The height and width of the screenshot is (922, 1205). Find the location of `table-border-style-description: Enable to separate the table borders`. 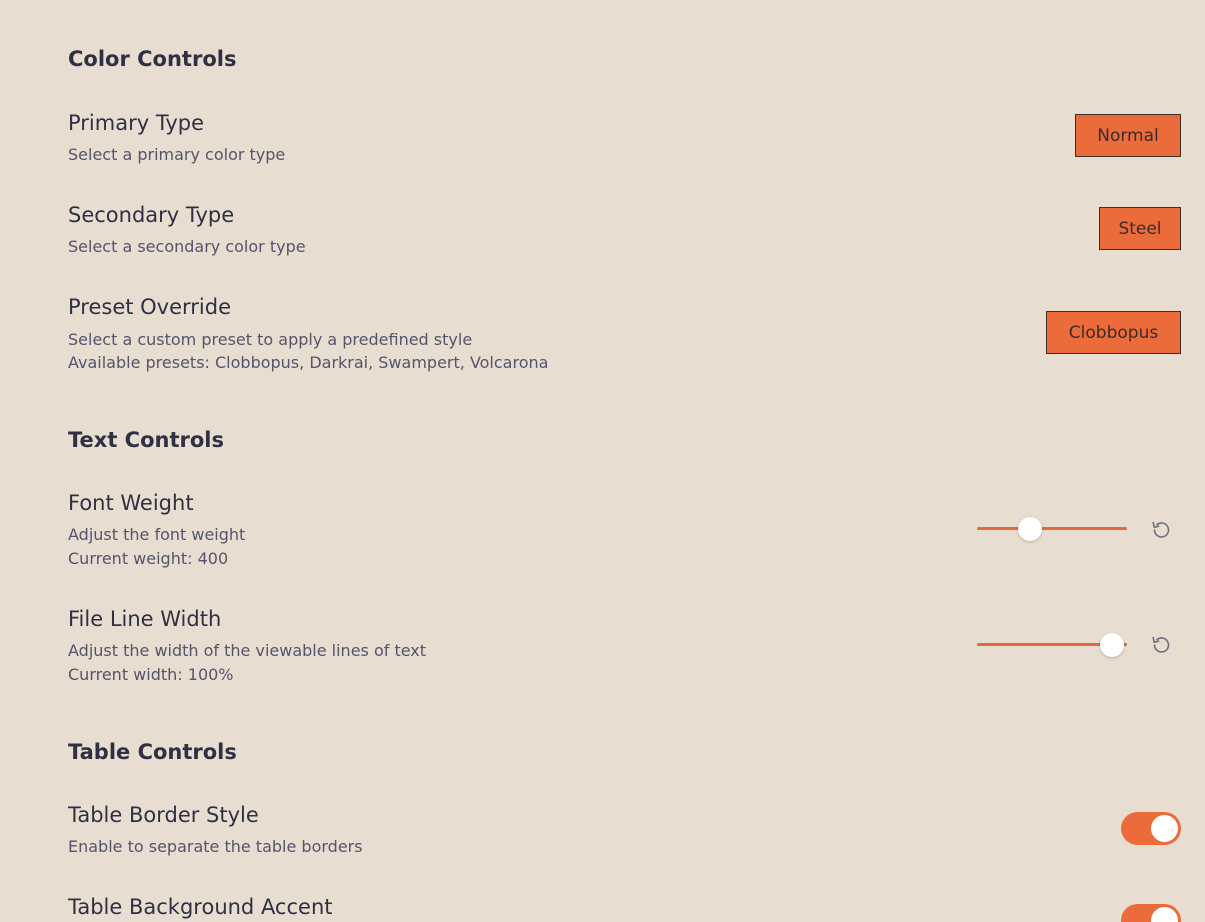

table-border-style-description: Enable to separate the table borders is located at coordinates (215, 846).